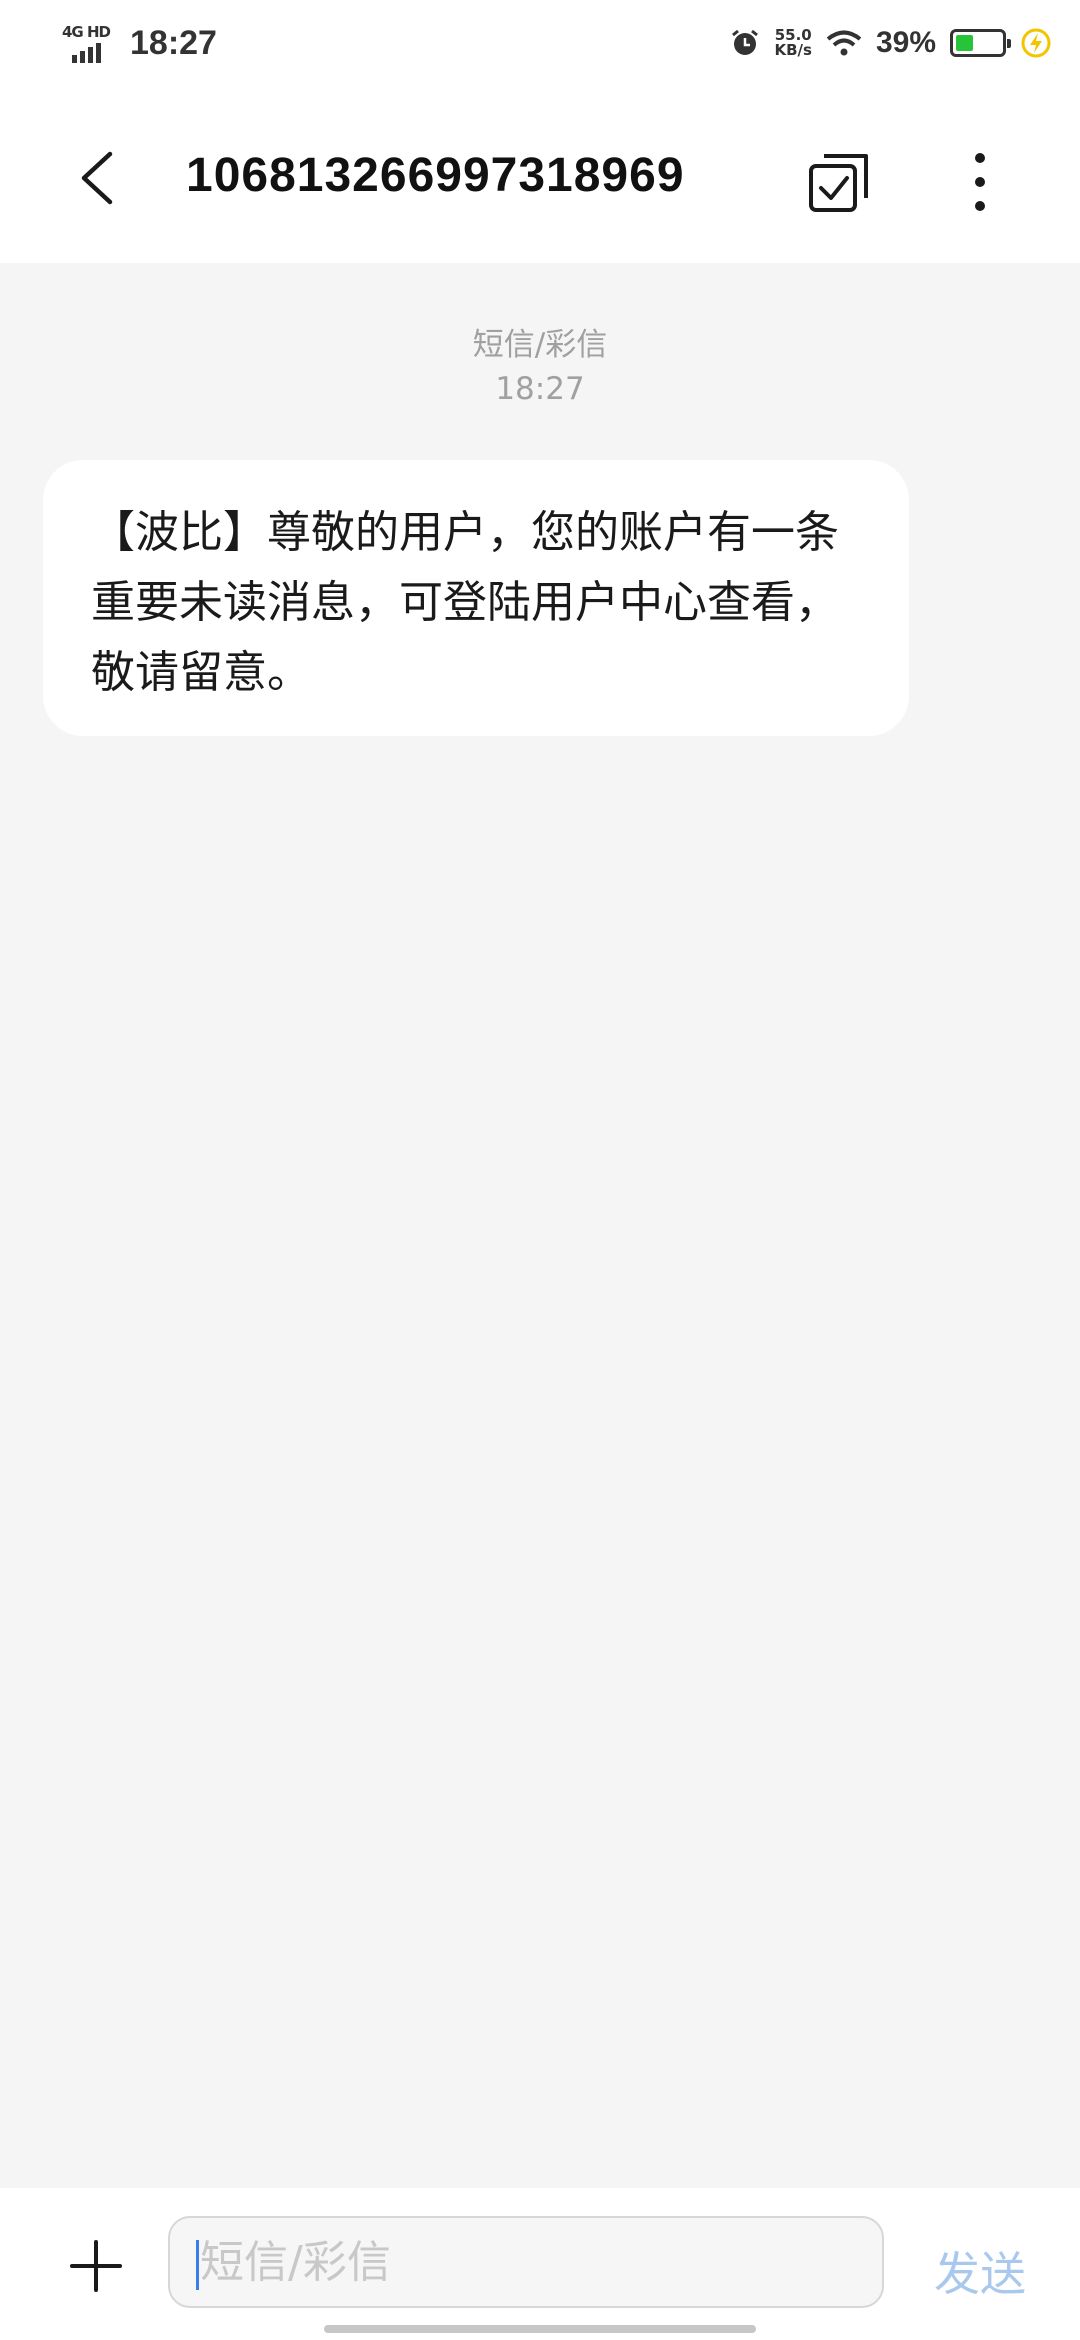  I want to click on send-button: 发送, so click(980, 2271).